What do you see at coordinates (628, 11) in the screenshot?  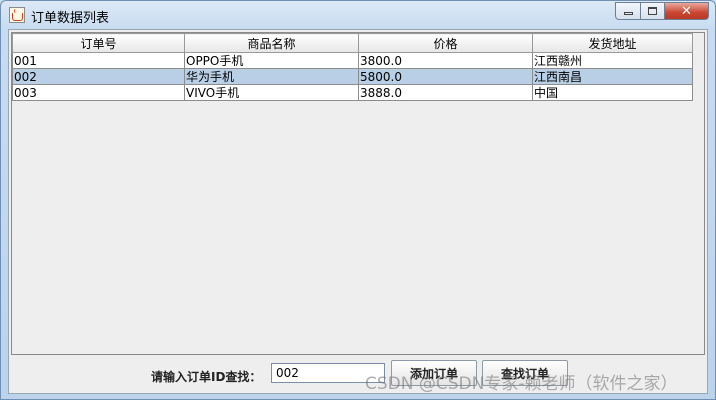 I see `minimize-button` at bounding box center [628, 11].